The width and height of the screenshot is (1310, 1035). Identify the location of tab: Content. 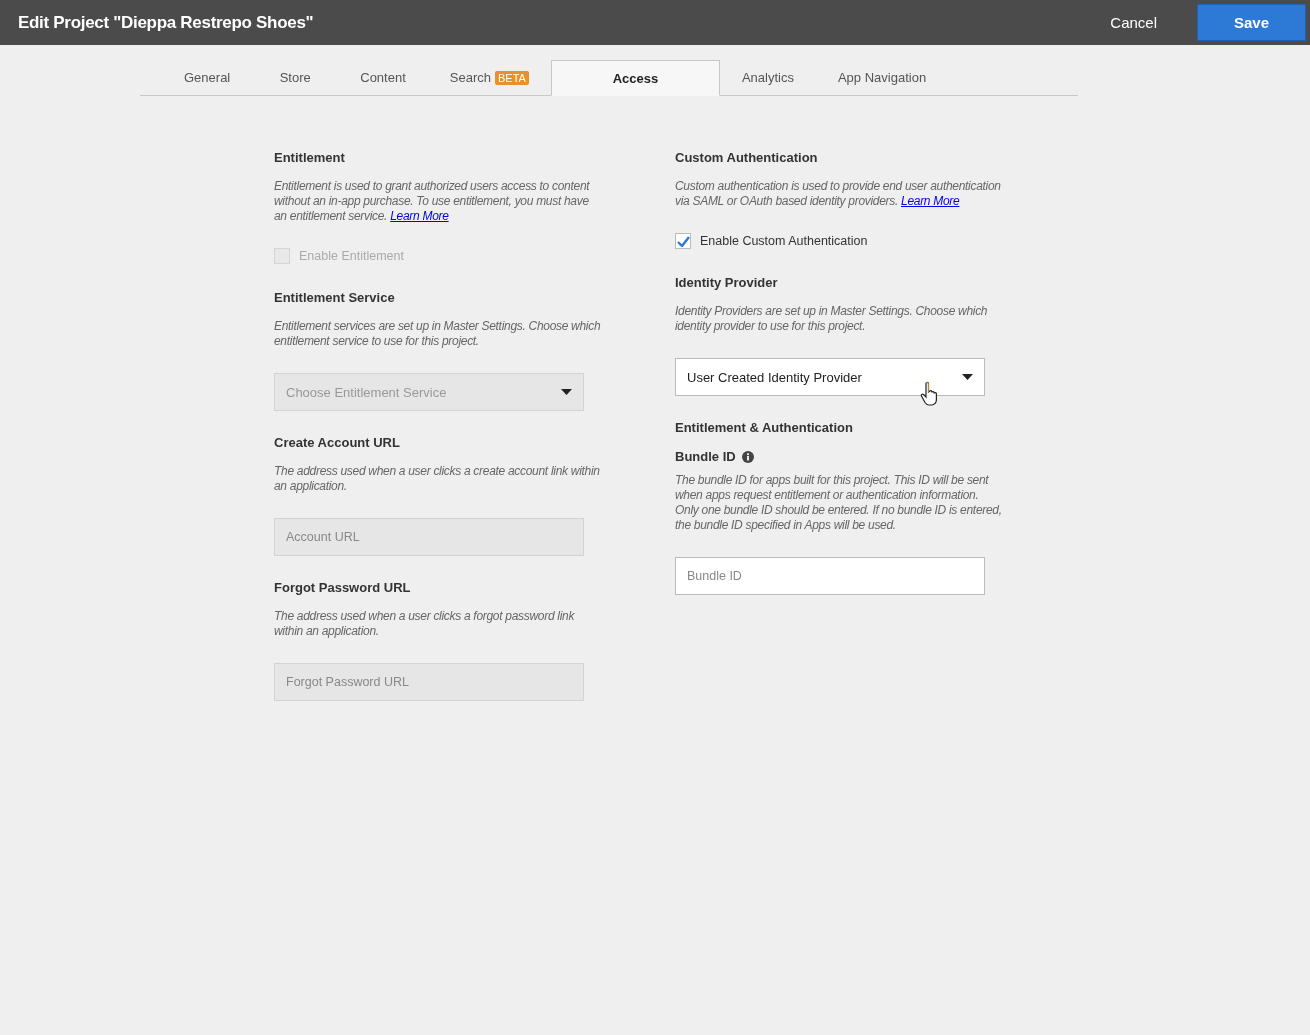
(383, 77).